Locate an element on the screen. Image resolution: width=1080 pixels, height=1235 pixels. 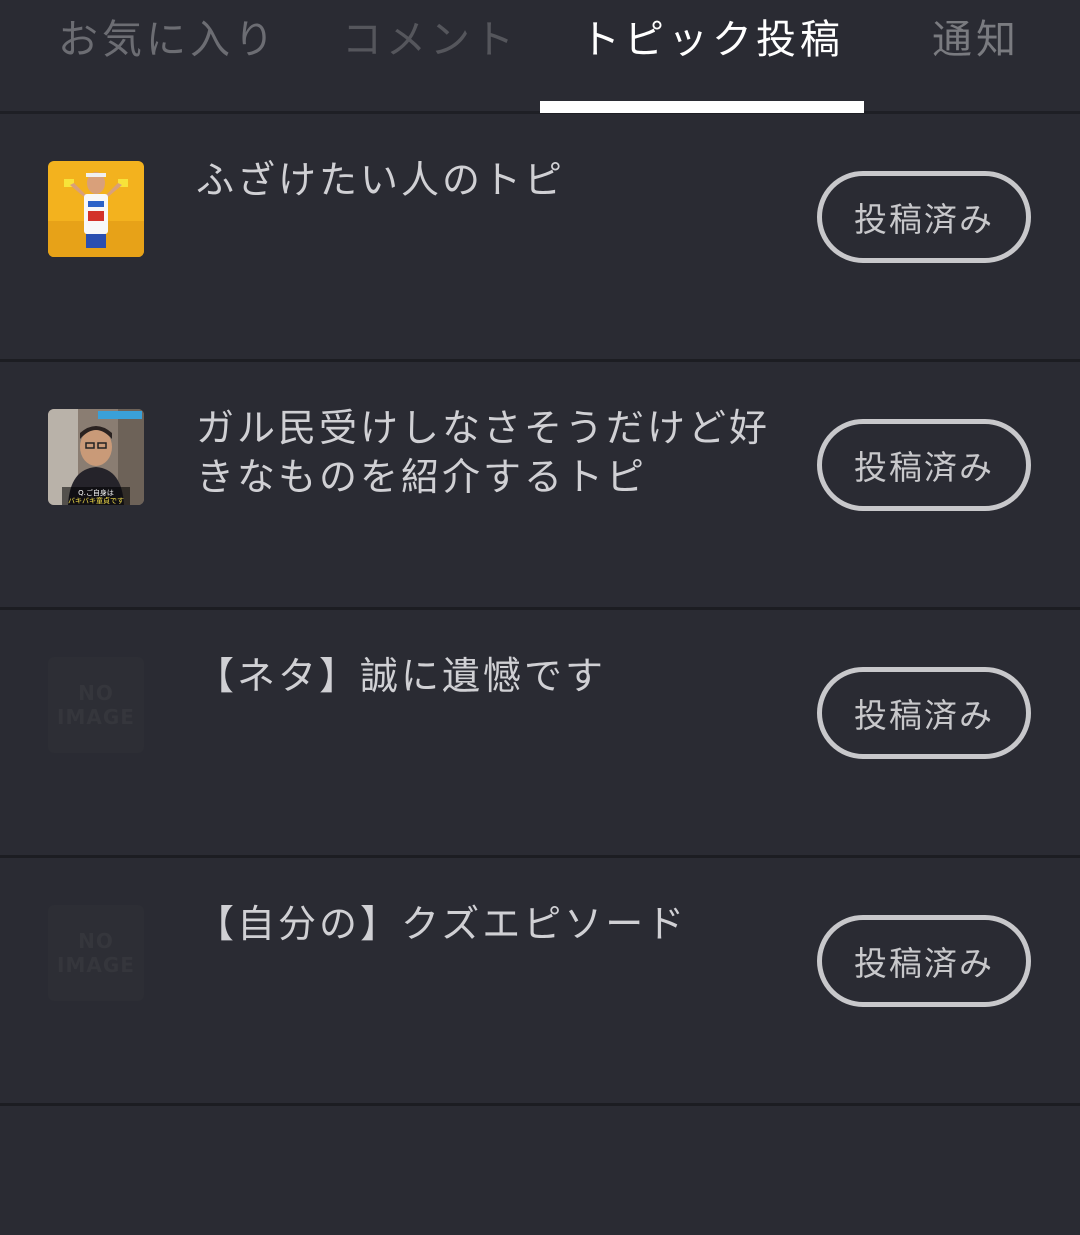
thumbnail-photo-icon is located at coordinates (96, 209).